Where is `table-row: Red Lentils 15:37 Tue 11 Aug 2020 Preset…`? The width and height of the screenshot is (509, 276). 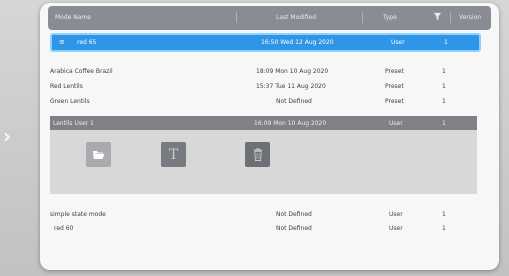 table-row: Red Lentils 15:37 Tue 11 Aug 2020 Preset… is located at coordinates (263, 86).